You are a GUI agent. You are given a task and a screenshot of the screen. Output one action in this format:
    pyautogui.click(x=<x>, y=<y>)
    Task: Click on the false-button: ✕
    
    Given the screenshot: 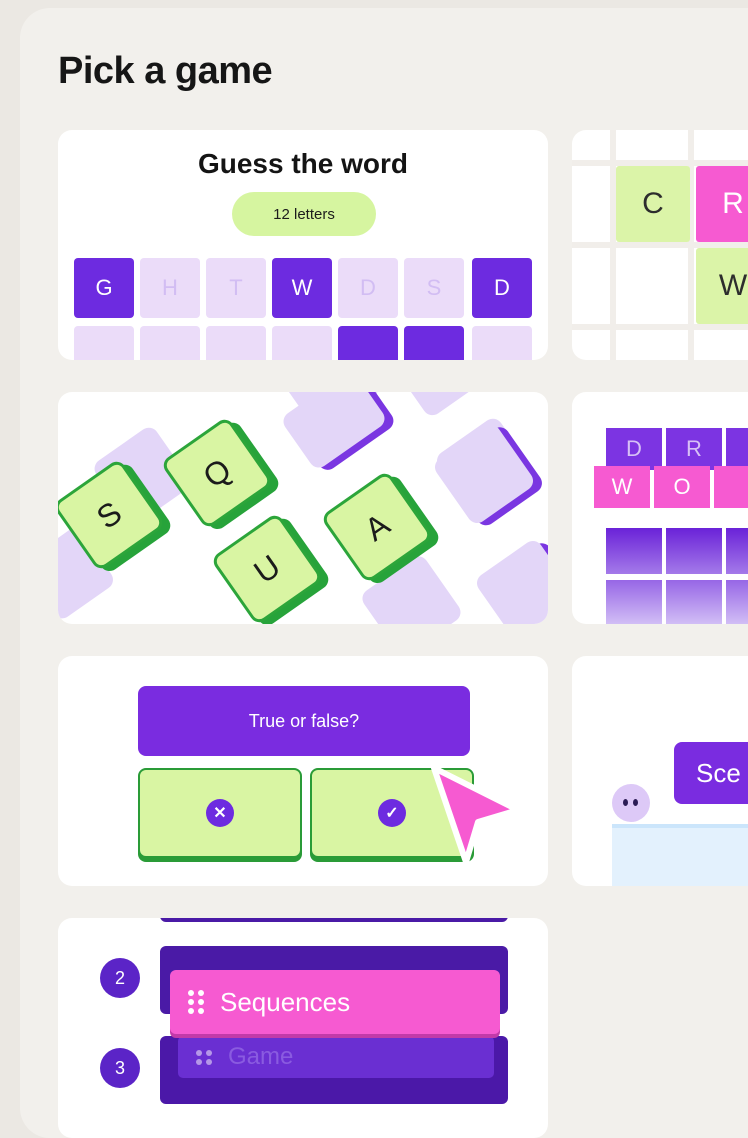 What is the action you would take?
    pyautogui.click(x=220, y=813)
    